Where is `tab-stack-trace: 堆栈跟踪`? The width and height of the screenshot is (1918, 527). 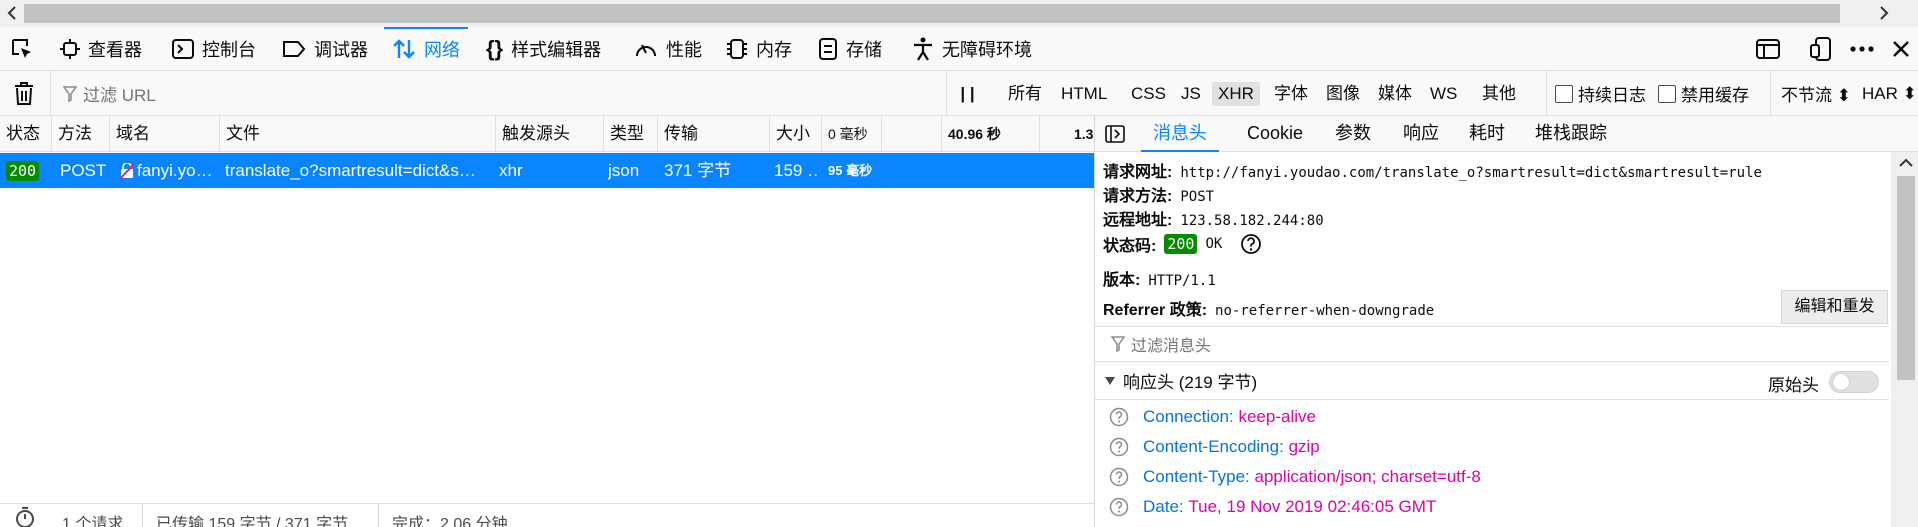
tab-stack-trace: 堆栈跟踪 is located at coordinates (1571, 134).